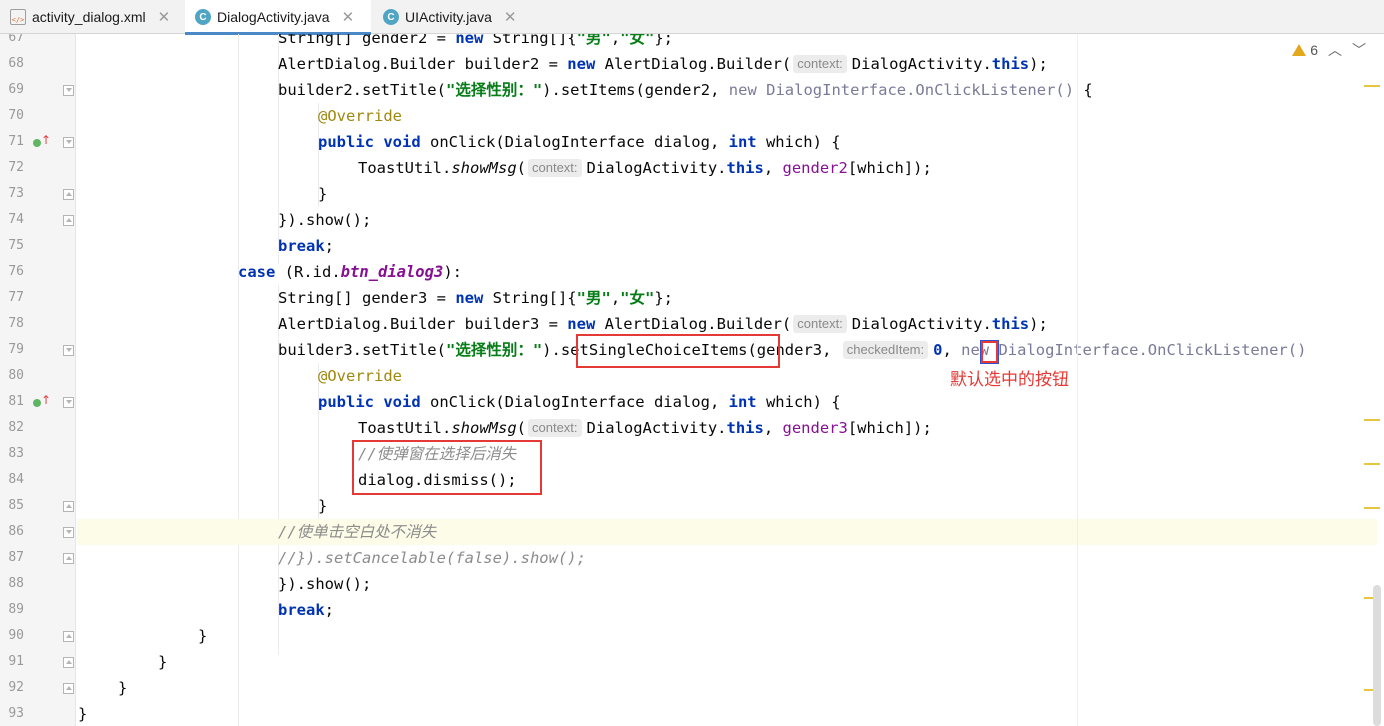 The height and width of the screenshot is (726, 1384). I want to click on line-number: 82, so click(16, 427).